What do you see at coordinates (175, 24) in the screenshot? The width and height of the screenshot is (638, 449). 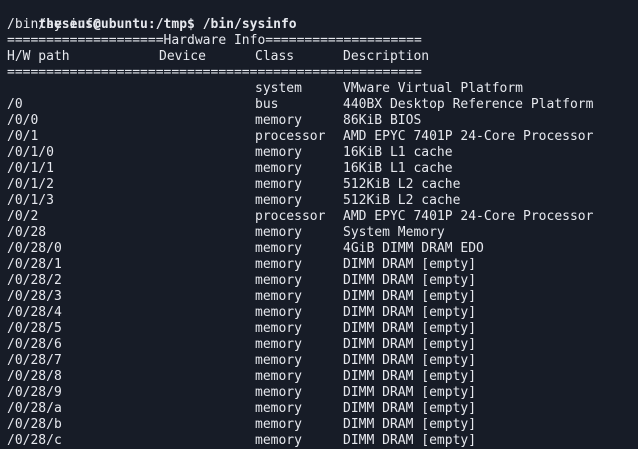 I see `prompt-path: :/tmp$` at bounding box center [175, 24].